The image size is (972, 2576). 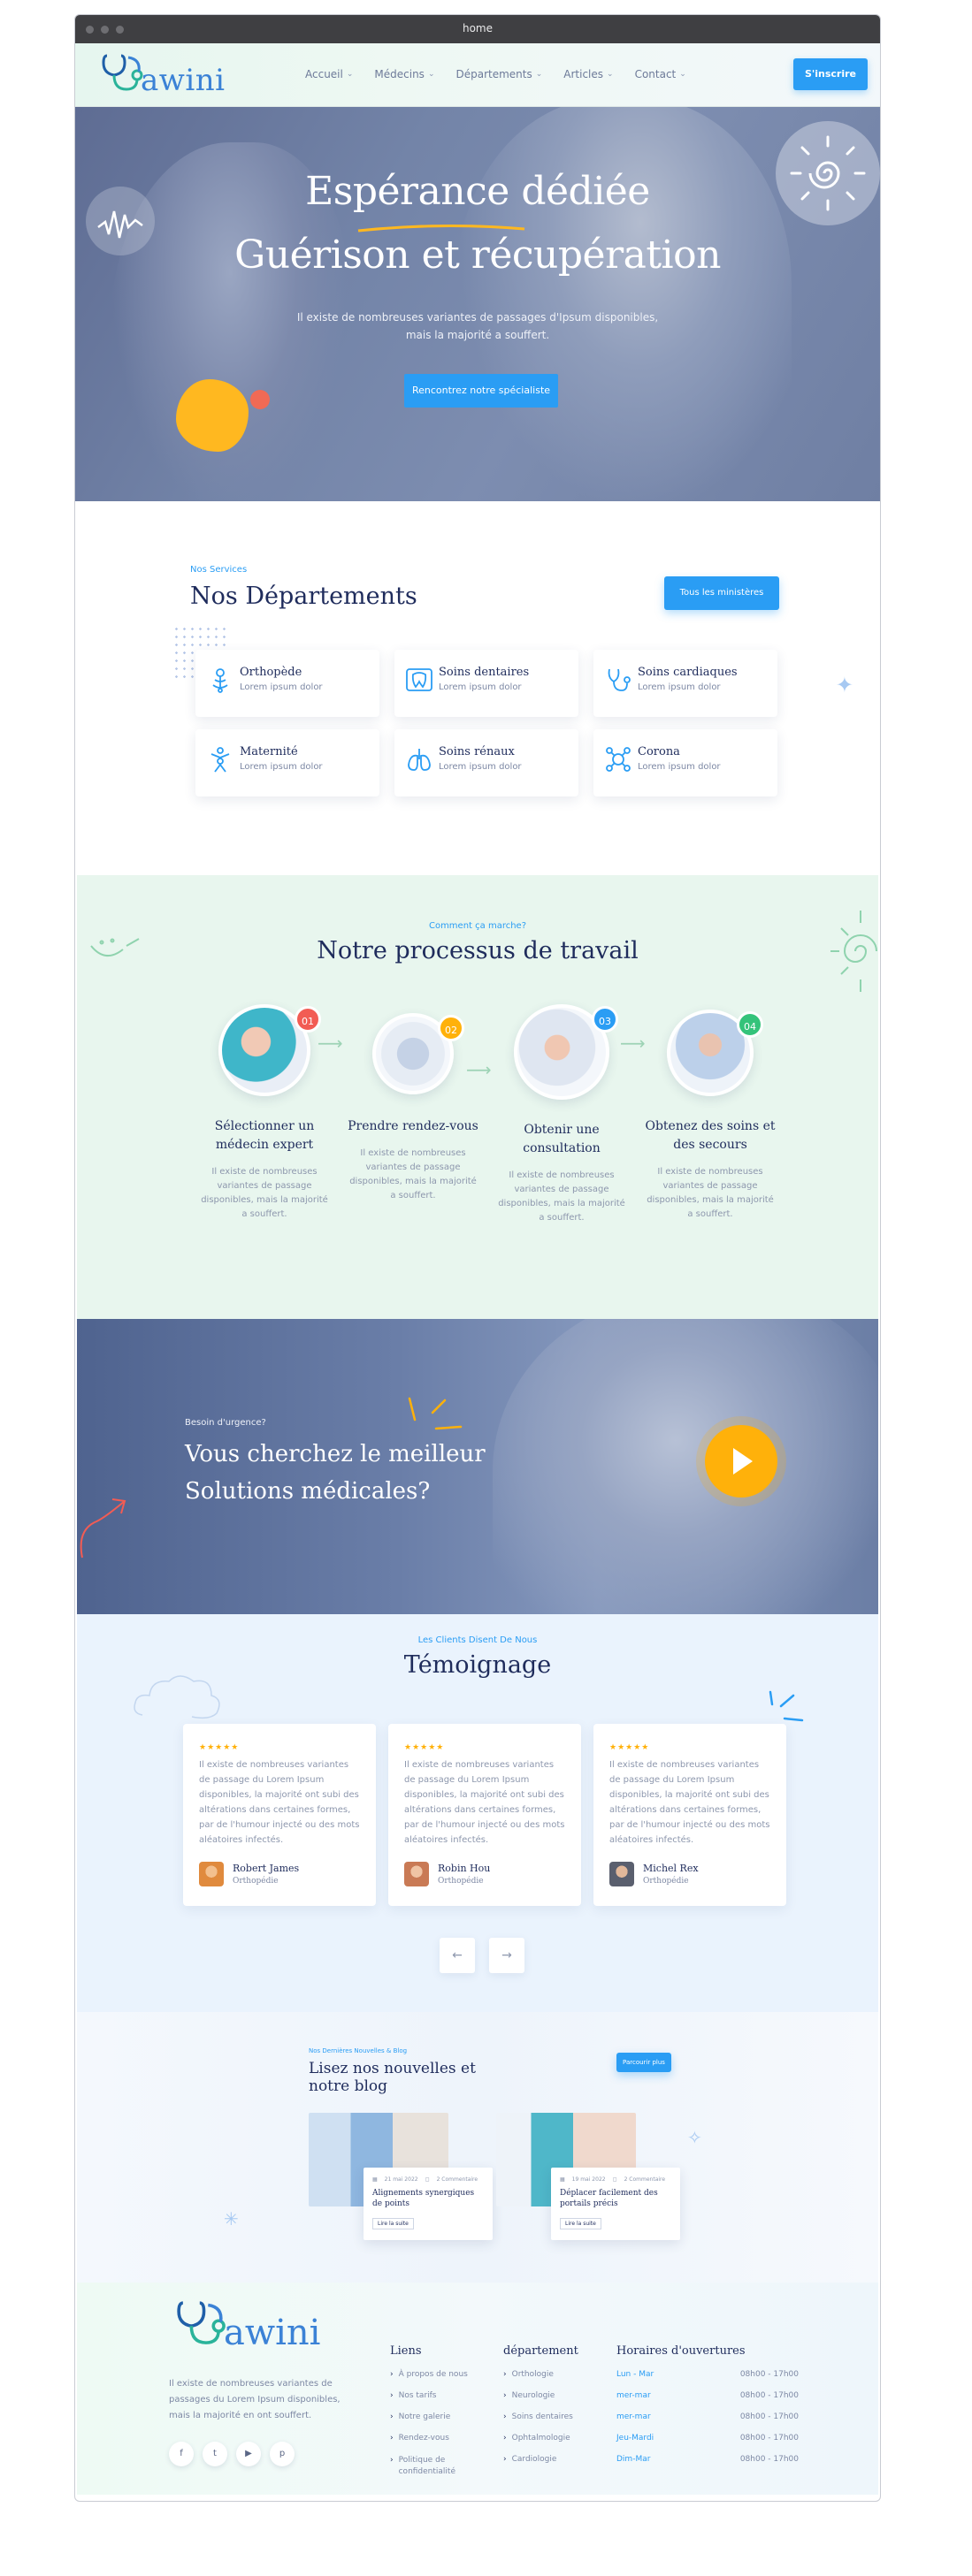 What do you see at coordinates (435, 1413) in the screenshot?
I see `burst-lines-icon` at bounding box center [435, 1413].